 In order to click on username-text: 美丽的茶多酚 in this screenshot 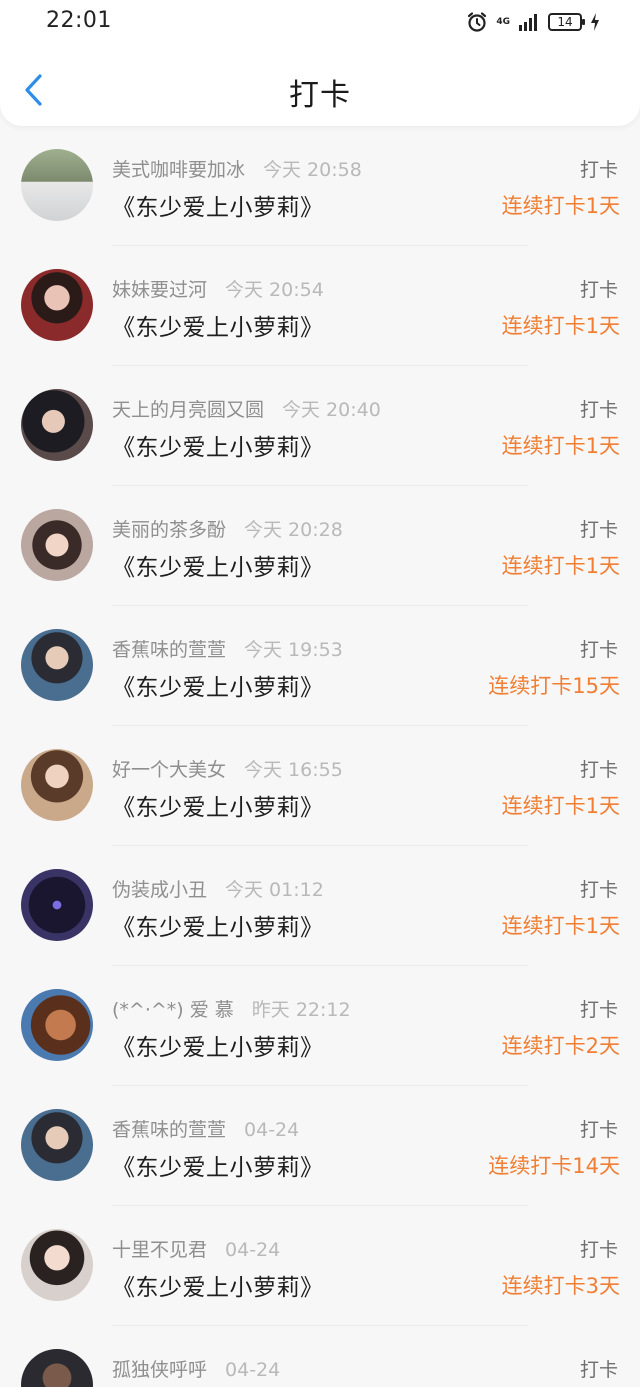, I will do `click(169, 530)`.